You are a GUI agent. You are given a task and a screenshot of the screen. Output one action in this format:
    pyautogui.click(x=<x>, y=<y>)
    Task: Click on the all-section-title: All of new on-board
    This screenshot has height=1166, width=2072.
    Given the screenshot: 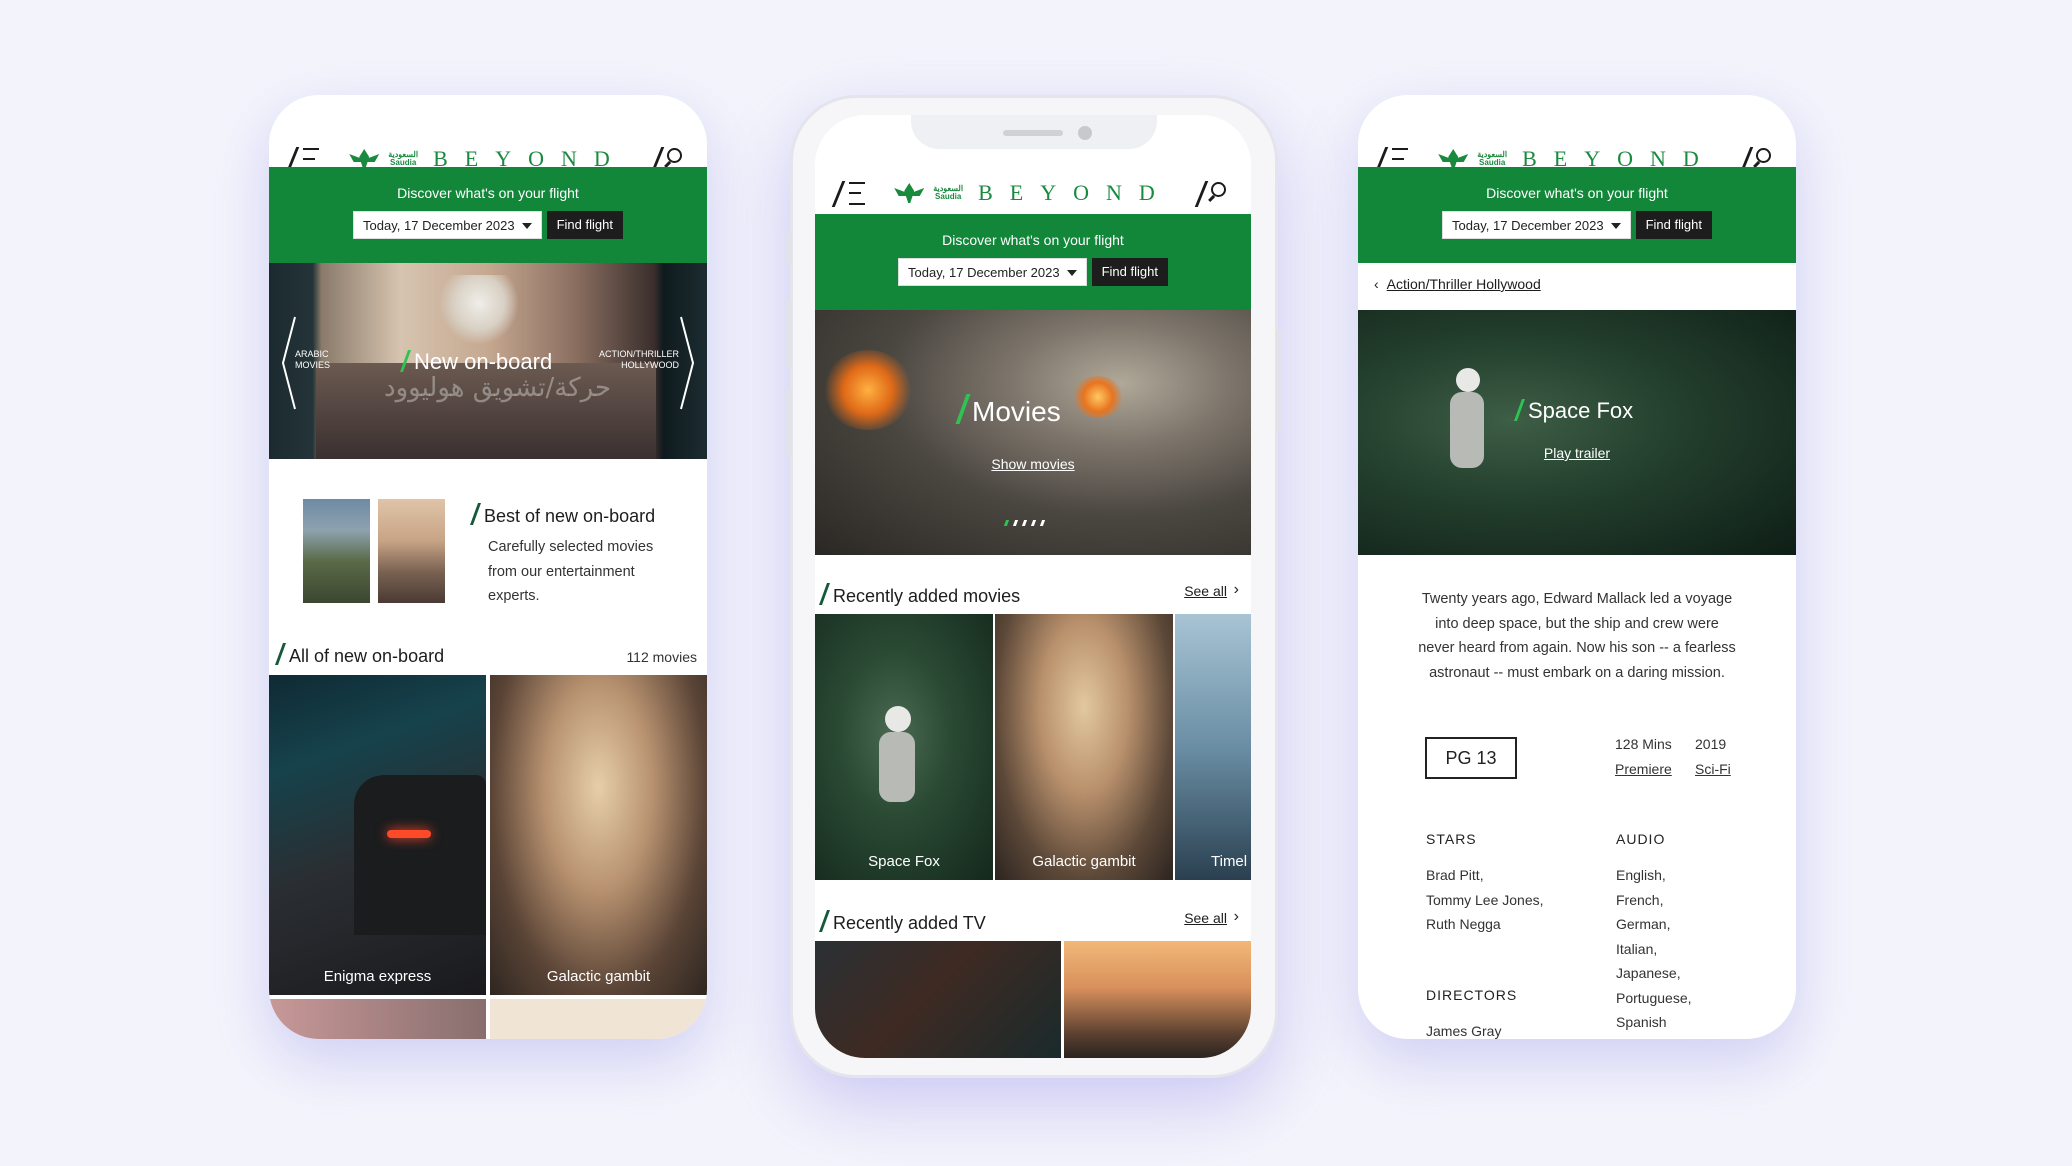 What is the action you would take?
    pyautogui.click(x=359, y=655)
    